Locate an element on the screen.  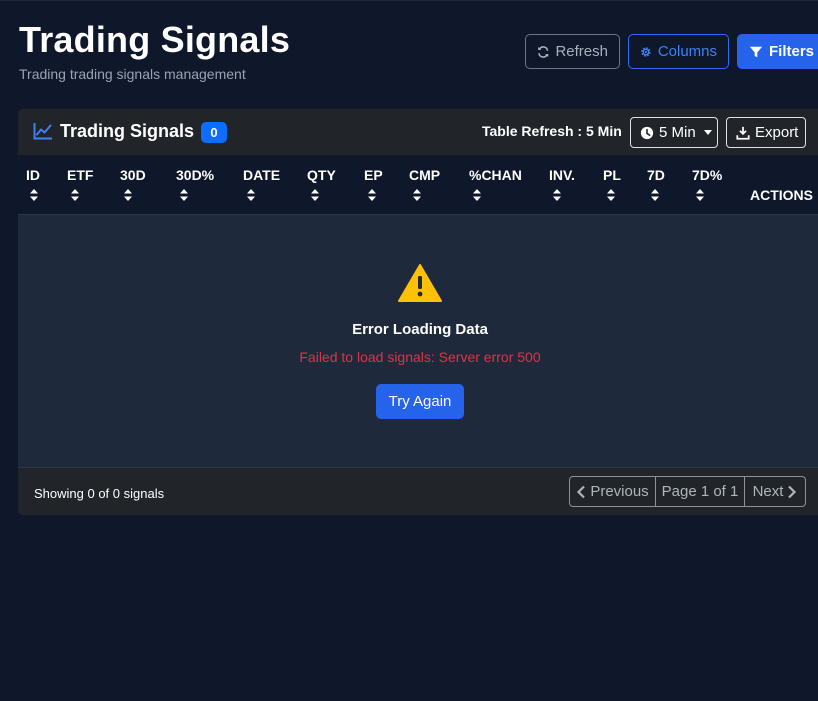
gear-icon is located at coordinates (646, 51).